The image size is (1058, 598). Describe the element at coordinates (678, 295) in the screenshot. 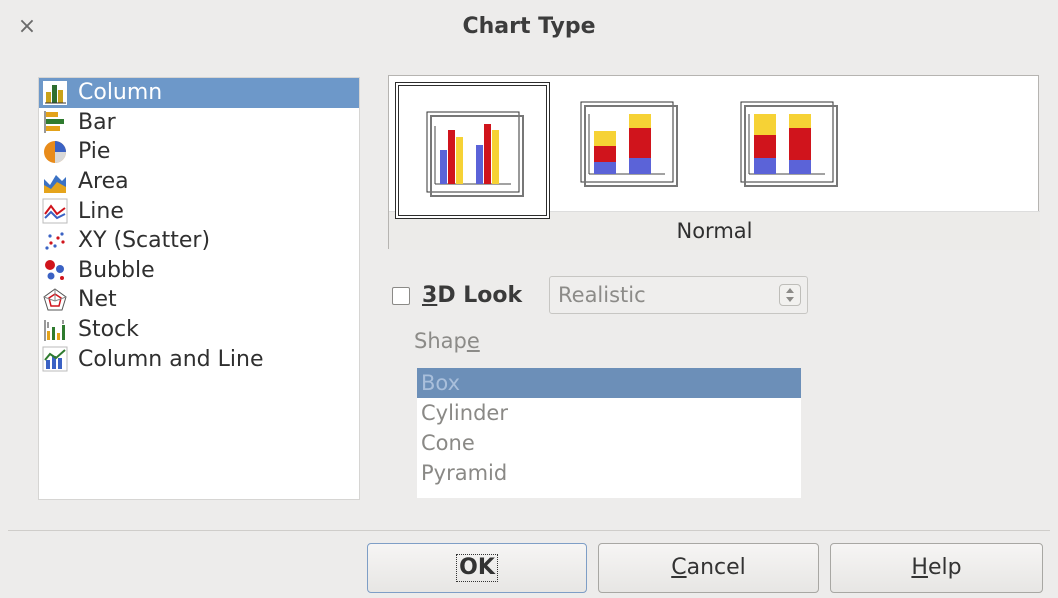

I see `3d-scheme-select: Realistic` at that location.